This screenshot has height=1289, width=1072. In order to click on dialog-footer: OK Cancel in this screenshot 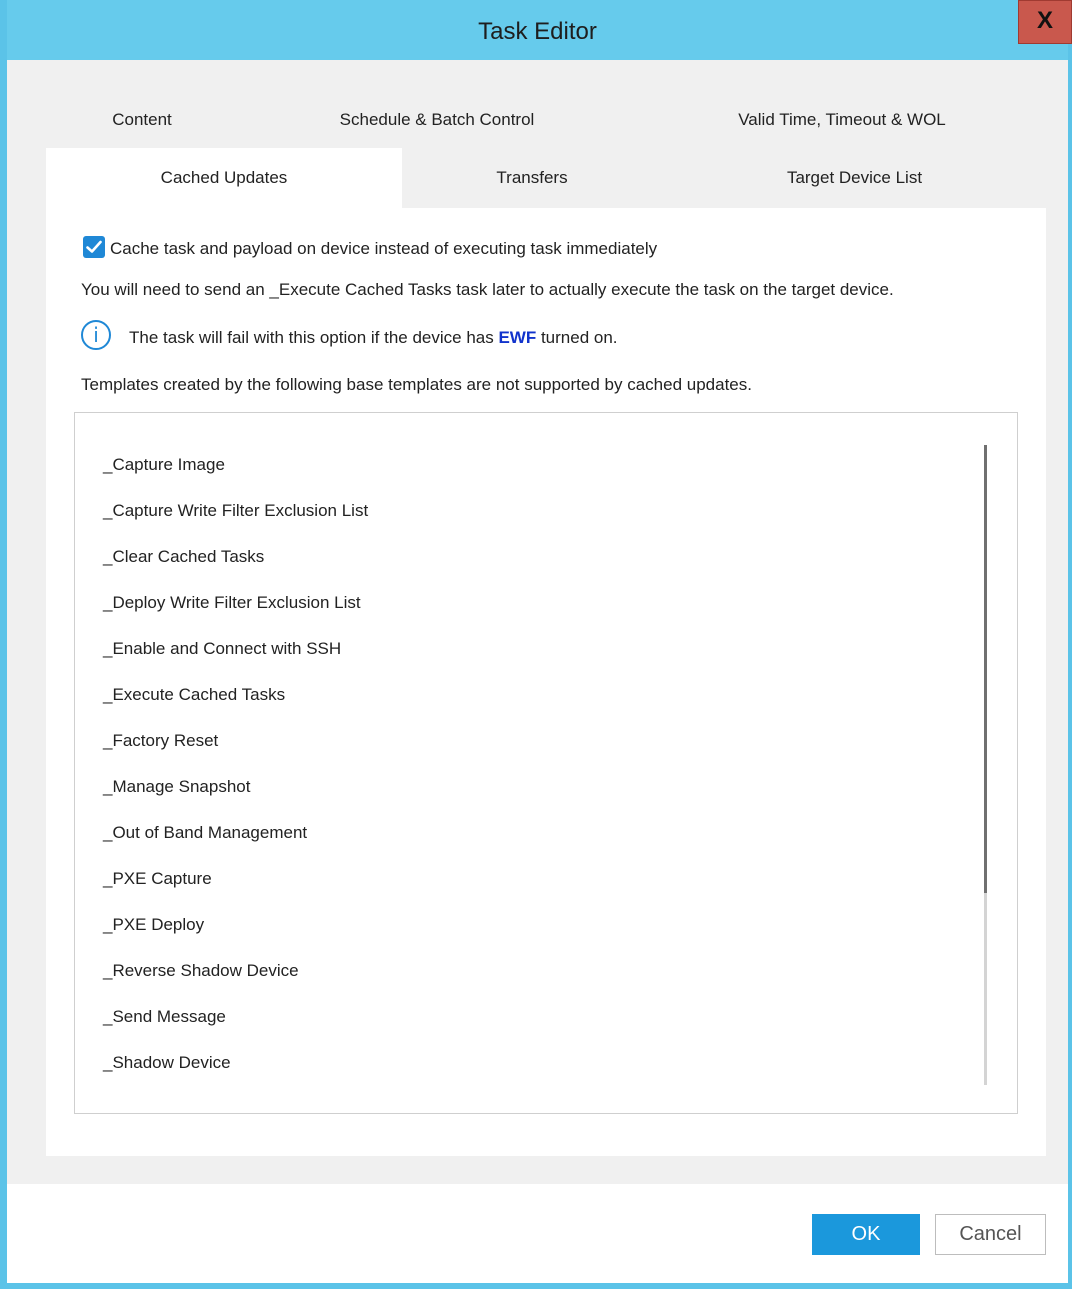, I will do `click(537, 1233)`.